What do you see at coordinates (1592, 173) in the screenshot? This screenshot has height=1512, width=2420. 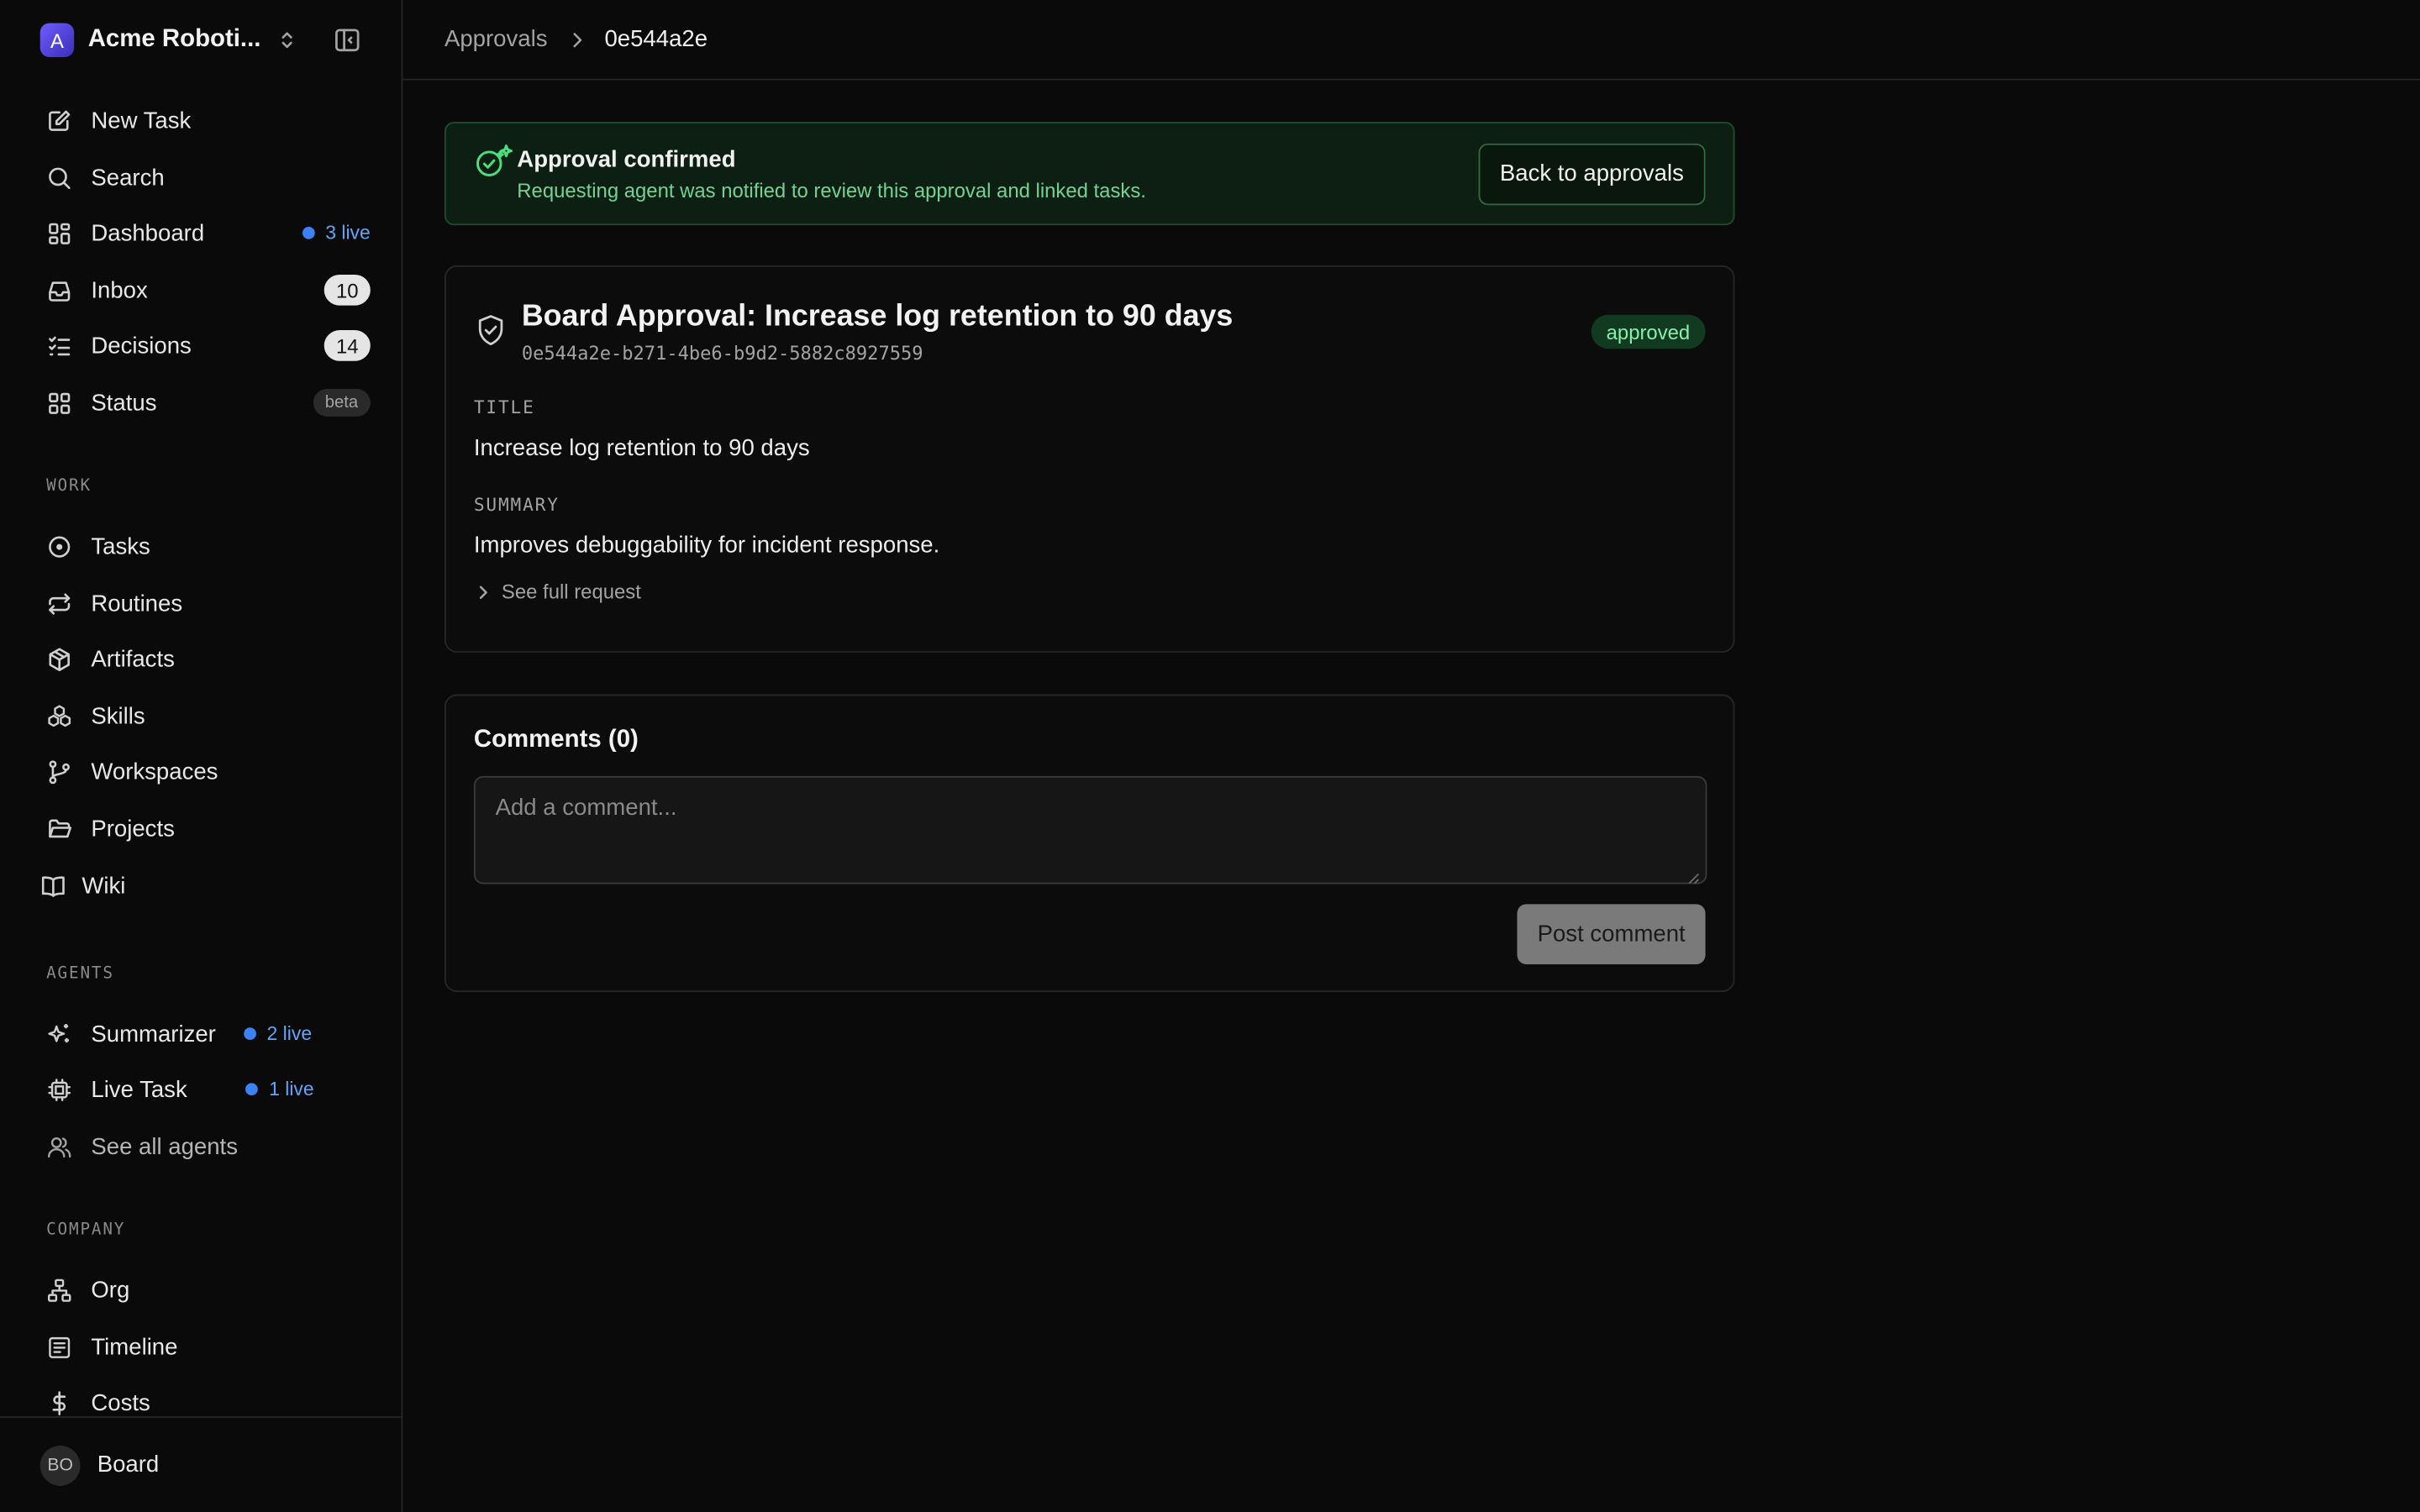 I see `back-to-approvals-button: Back to approvals` at bounding box center [1592, 173].